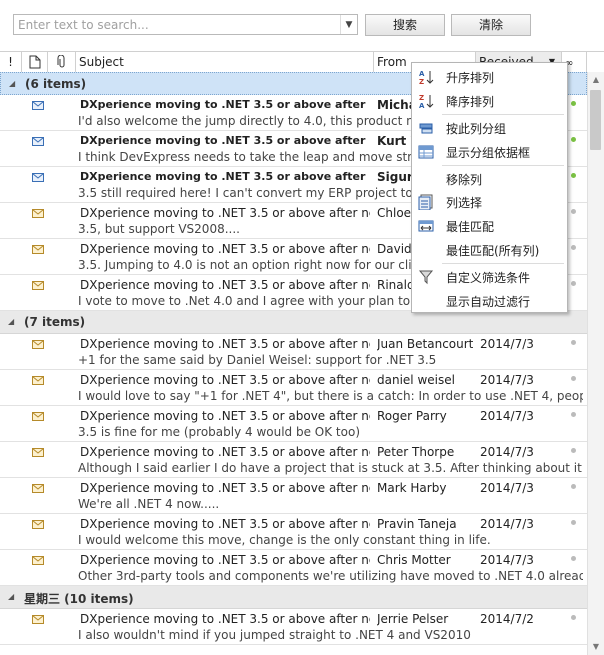 Image resolution: width=604 pixels, height=655 pixels. I want to click on message-from: Chris Motter, so click(414, 560).